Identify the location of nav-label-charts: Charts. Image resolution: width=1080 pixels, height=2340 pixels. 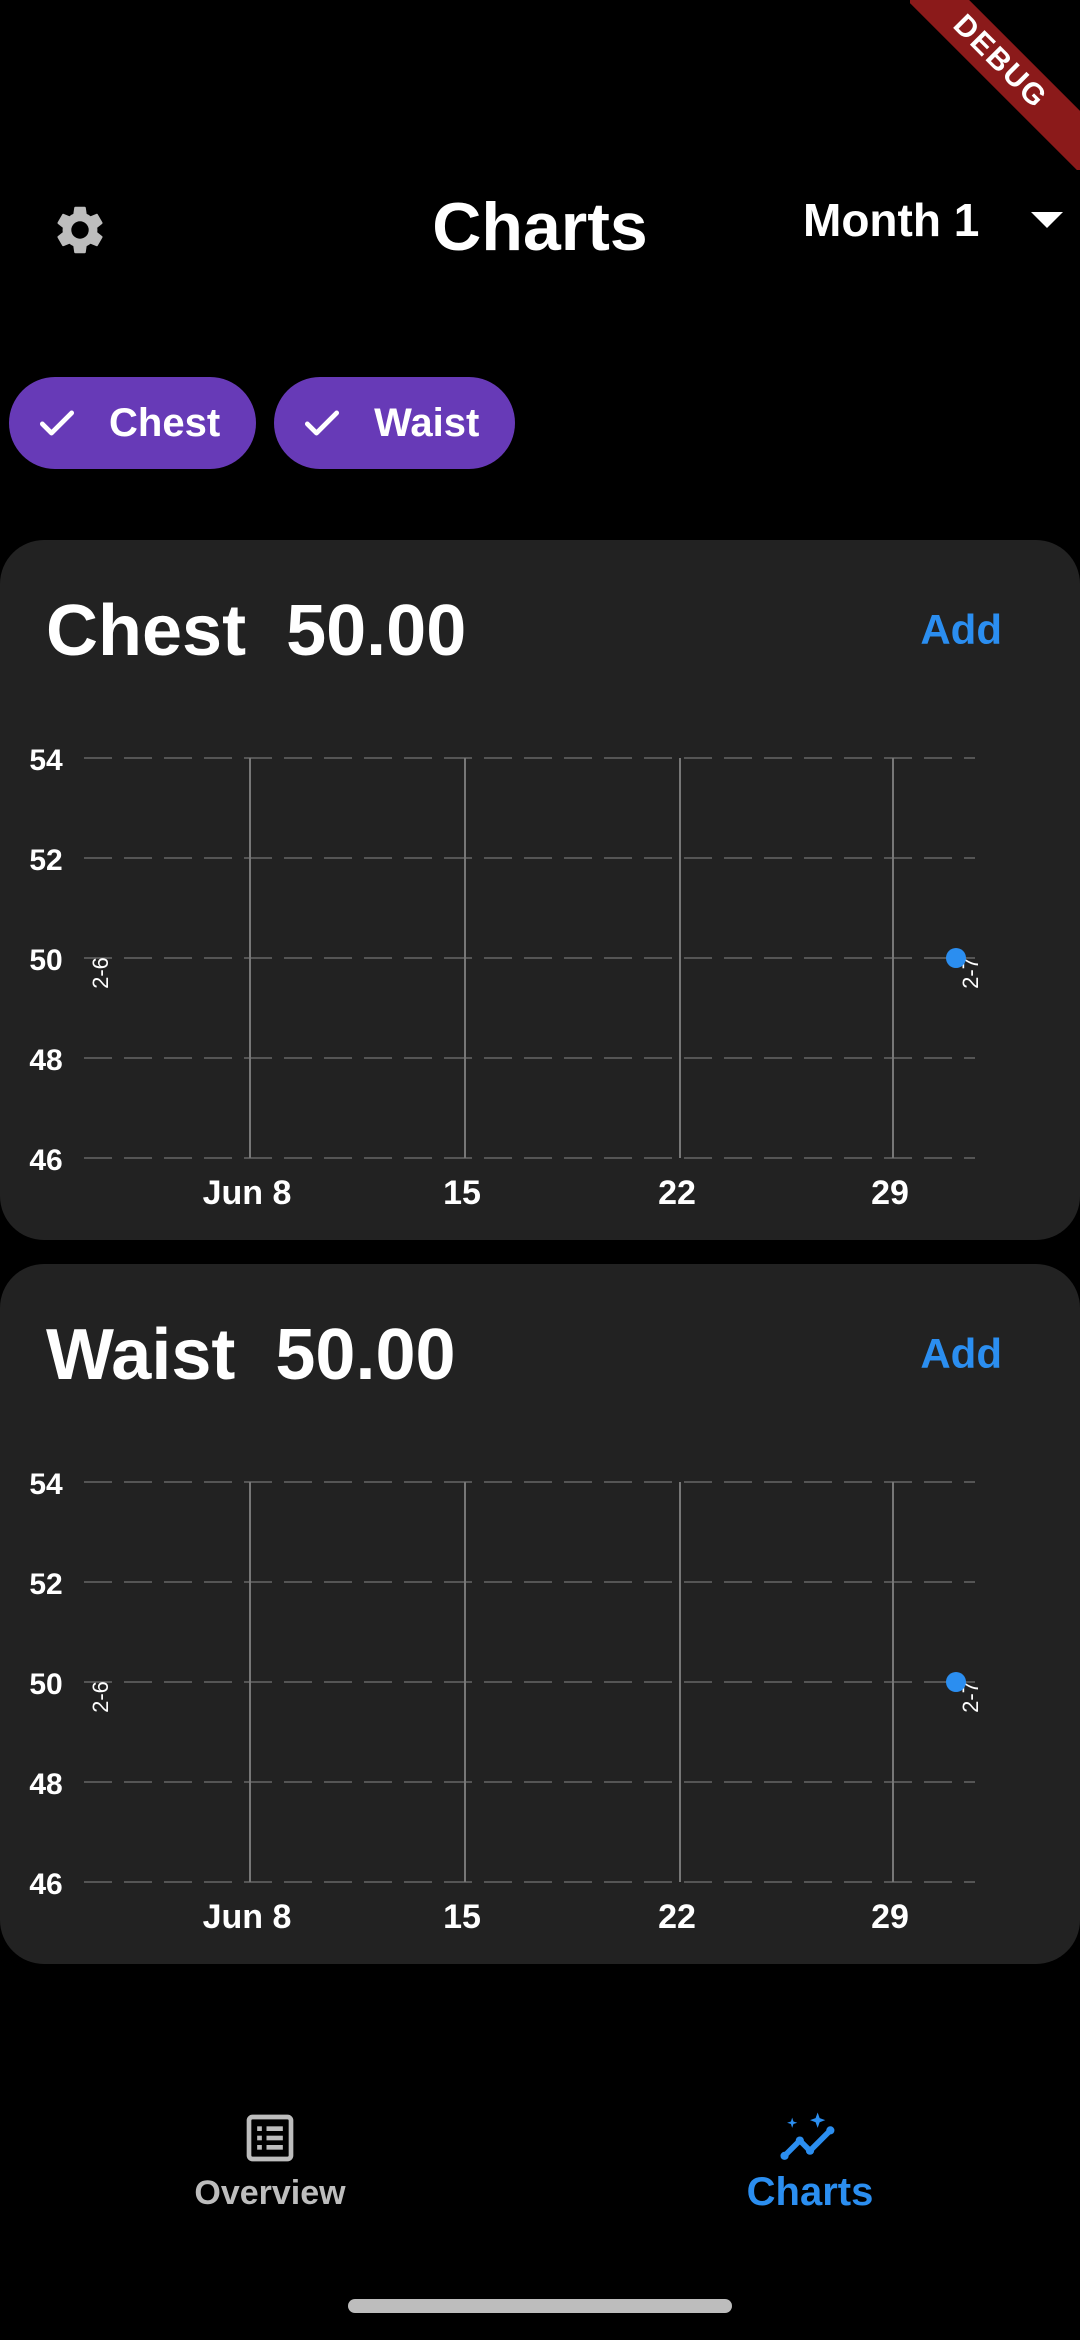
(810, 2192).